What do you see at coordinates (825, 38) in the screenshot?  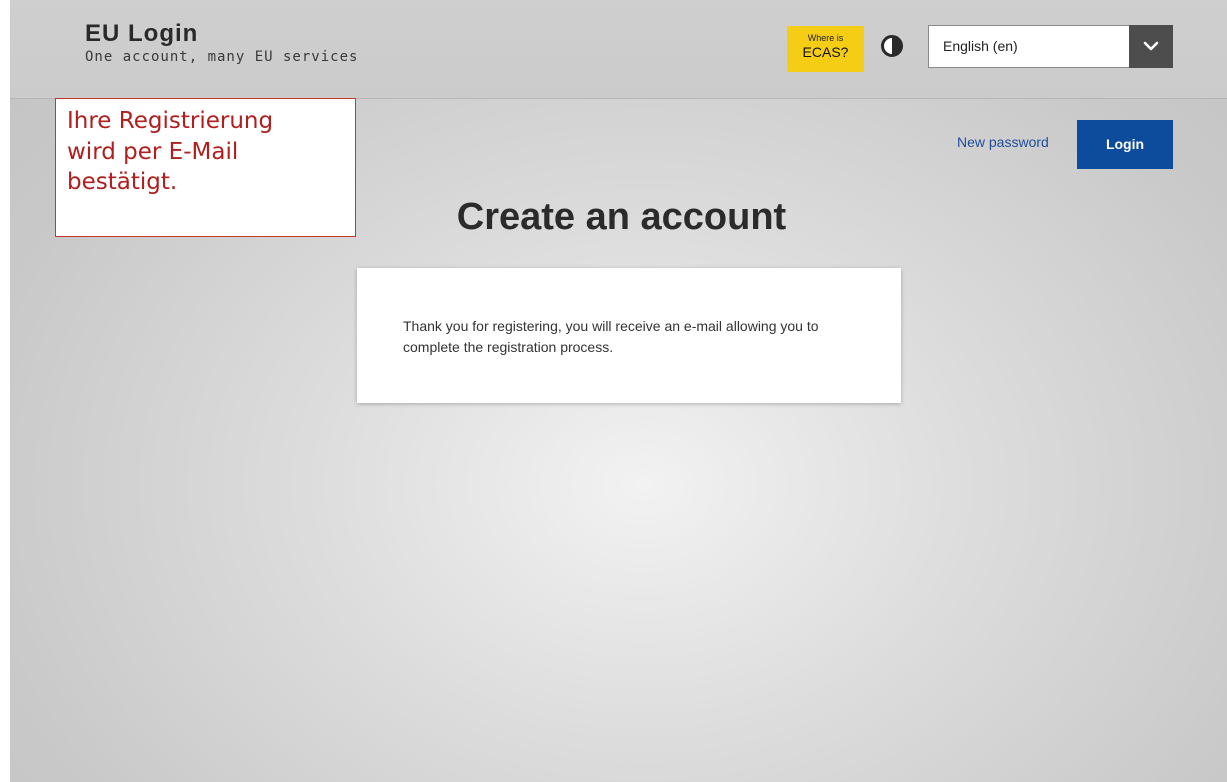 I see `ecas-badge-small-text: Where is` at bounding box center [825, 38].